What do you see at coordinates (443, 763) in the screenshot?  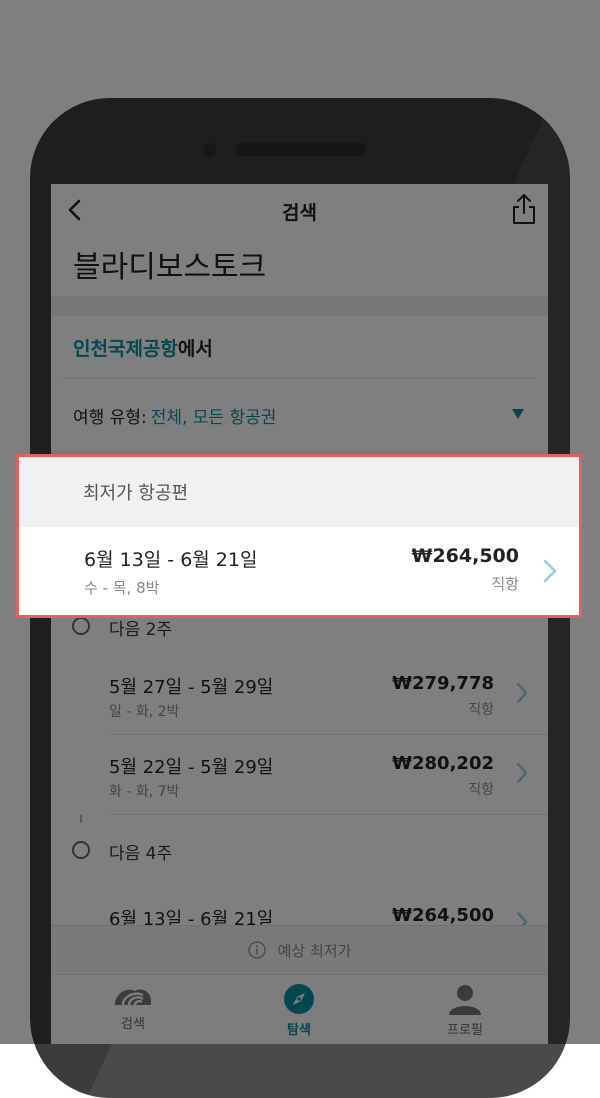 I see `flight-price: ₩280,202` at bounding box center [443, 763].